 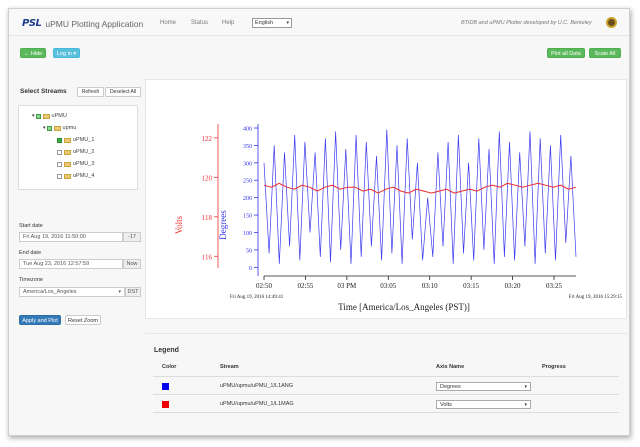 I want to click on legend-progress-header: Progress, so click(x=554, y=367).